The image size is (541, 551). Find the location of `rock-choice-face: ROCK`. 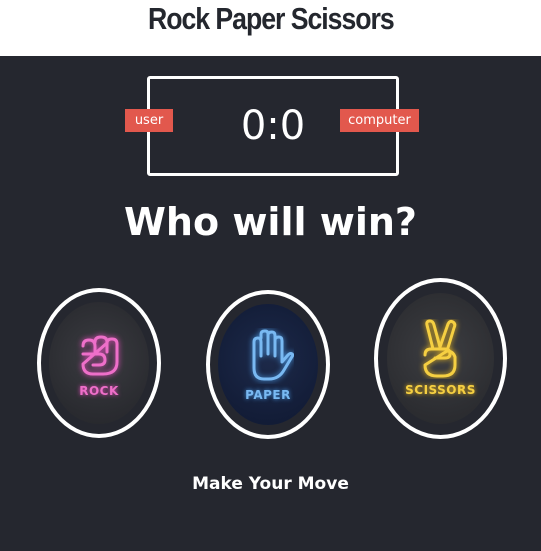

rock-choice-face: ROCK is located at coordinates (99, 363).